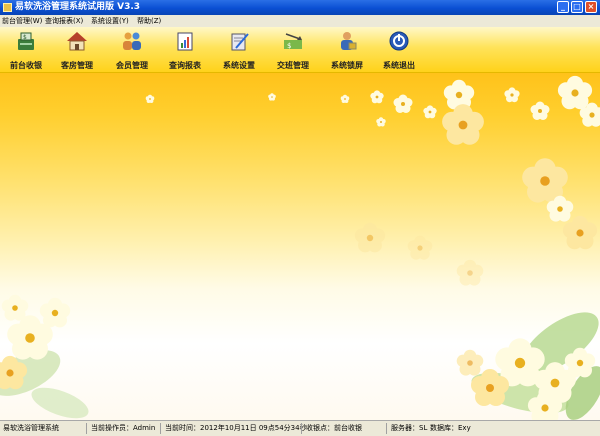 The image size is (600, 436). Describe the element at coordinates (123, 428) in the screenshot. I see `status-operator: 当前操作员：Admin` at that location.